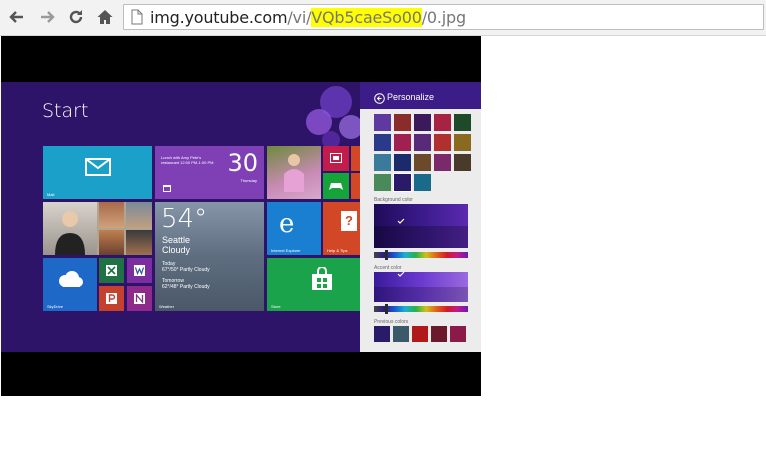 This screenshot has width=766, height=468. I want to click on store-label: Store, so click(276, 306).